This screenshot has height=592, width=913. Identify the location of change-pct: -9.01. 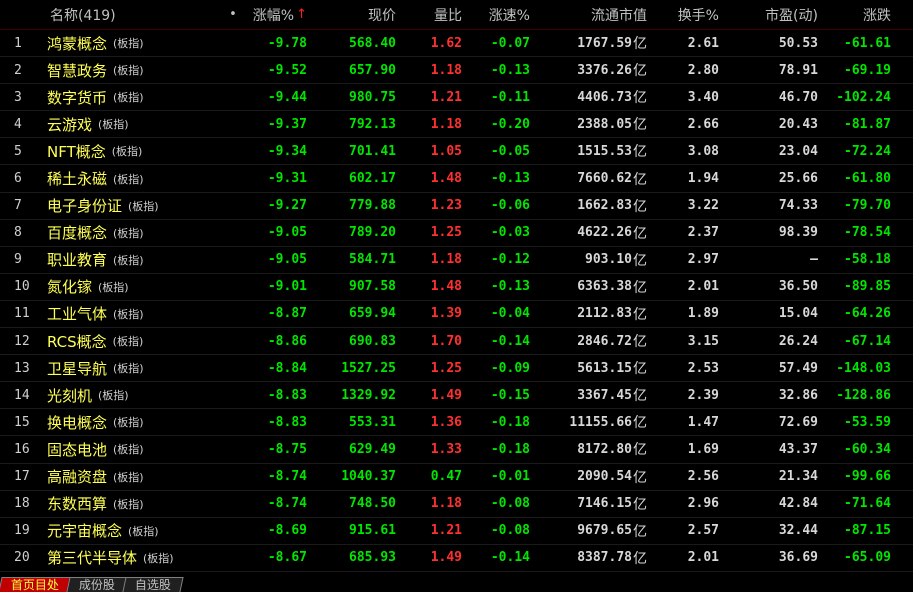
(287, 287).